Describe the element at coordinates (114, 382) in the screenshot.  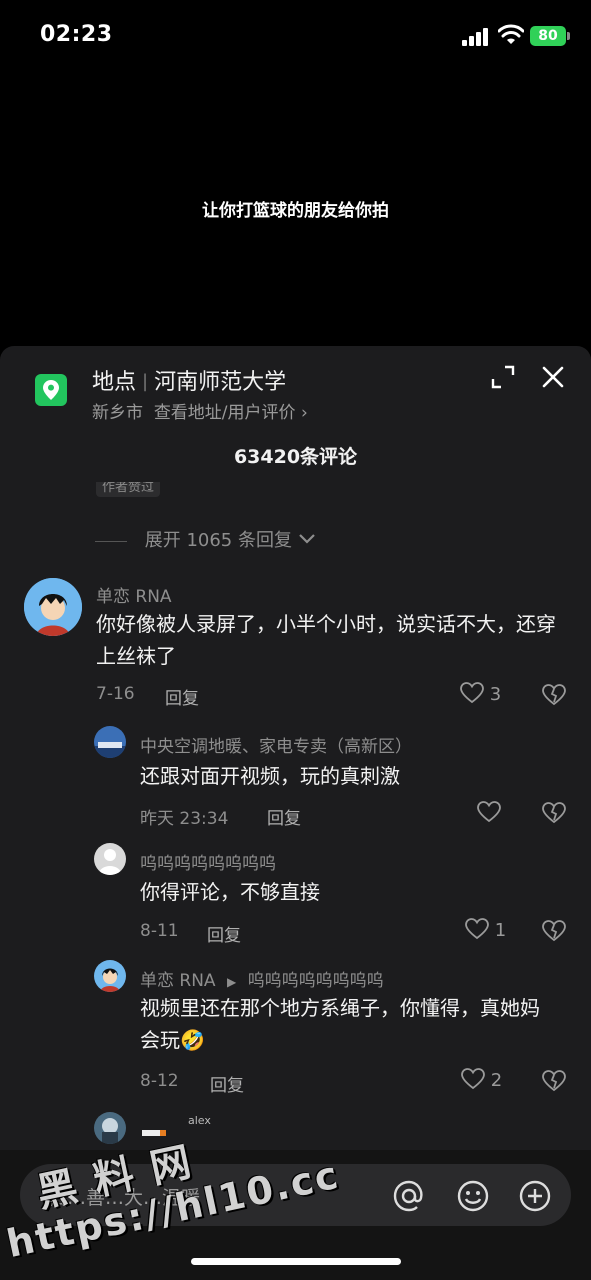
I see `location-label: 地点` at that location.